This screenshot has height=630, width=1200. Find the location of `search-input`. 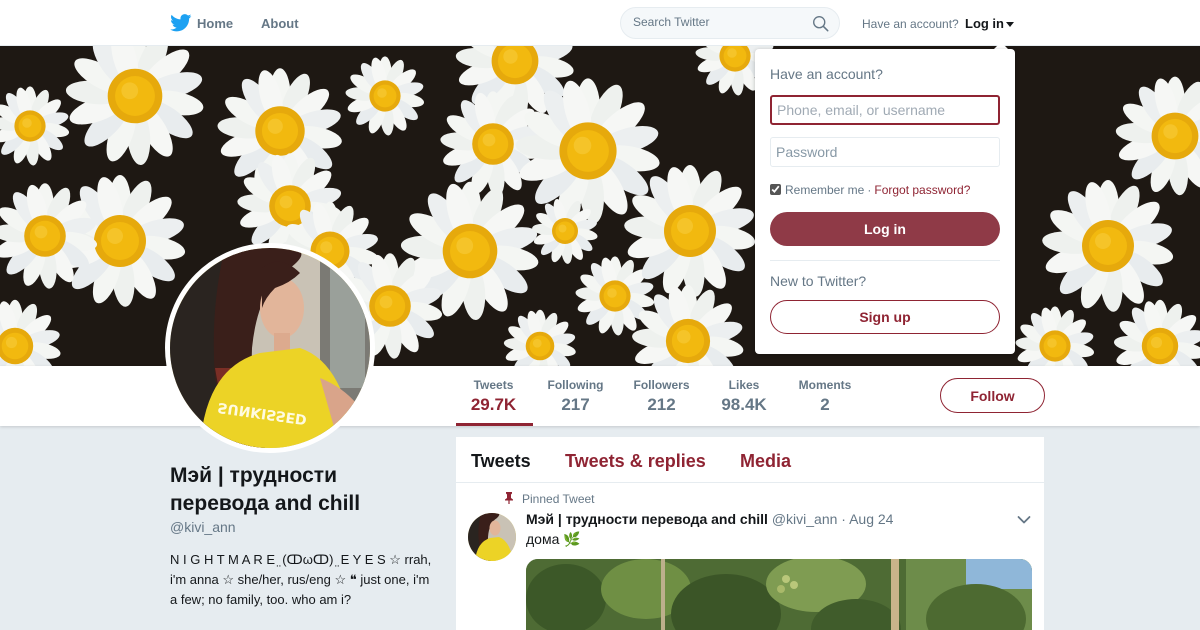

search-input is located at coordinates (718, 22).